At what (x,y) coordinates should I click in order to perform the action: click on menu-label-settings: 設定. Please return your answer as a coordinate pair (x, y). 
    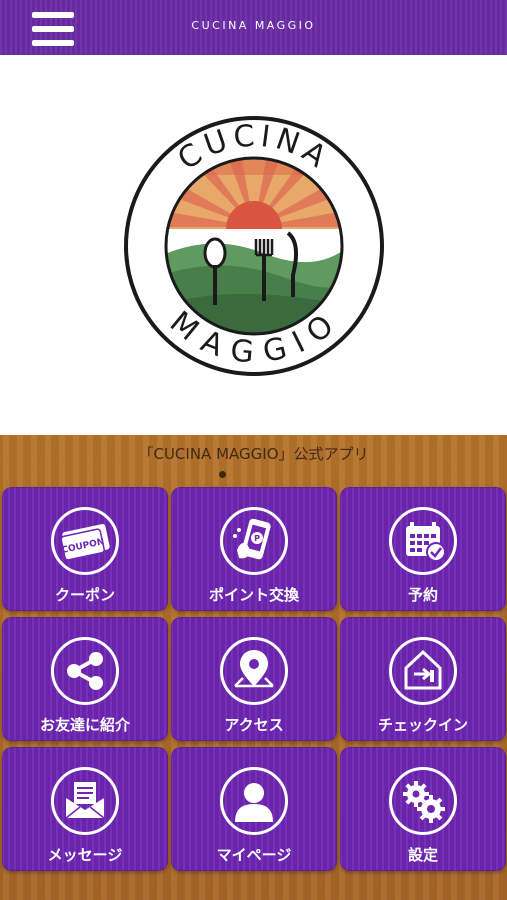
    Looking at the image, I should click on (422, 855).